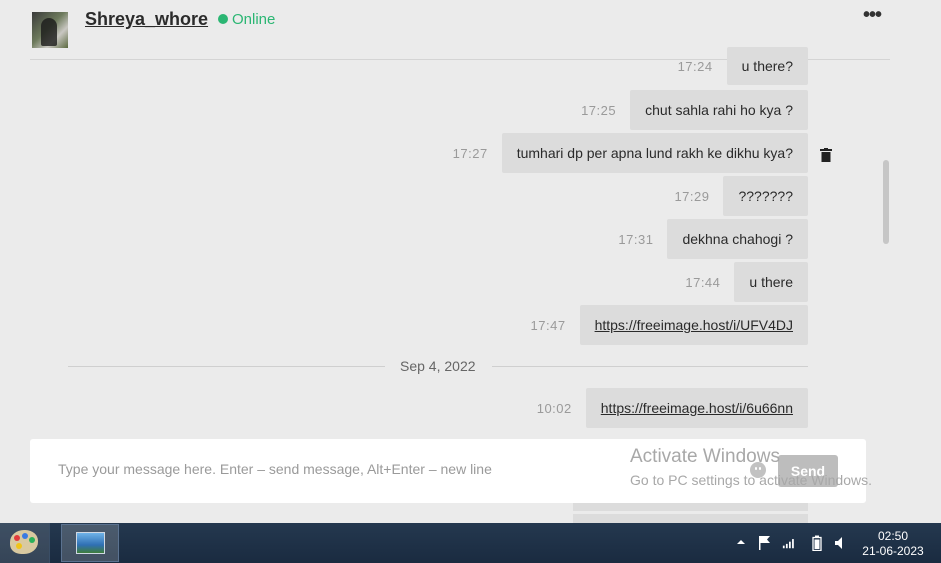  What do you see at coordinates (719, 110) in the screenshot?
I see `message-bubble: chut sahla rahi ho kya ?` at bounding box center [719, 110].